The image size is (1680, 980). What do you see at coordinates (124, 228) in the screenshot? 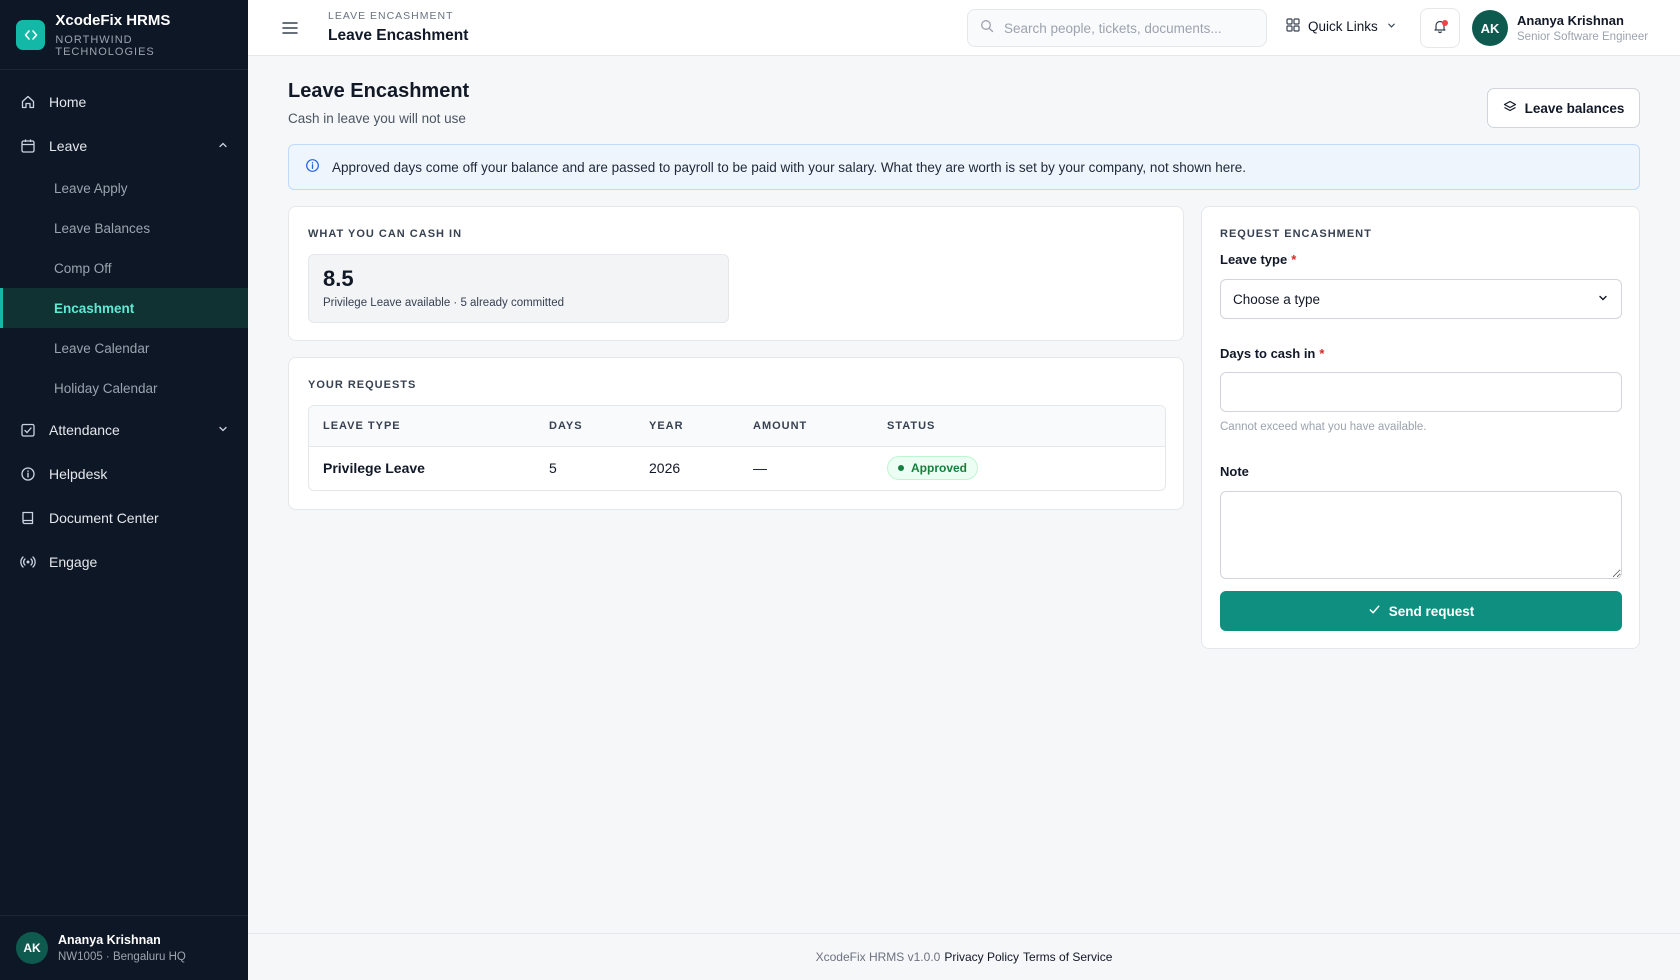
I see `sidebar-item-leave-balances: Leave Balances` at bounding box center [124, 228].